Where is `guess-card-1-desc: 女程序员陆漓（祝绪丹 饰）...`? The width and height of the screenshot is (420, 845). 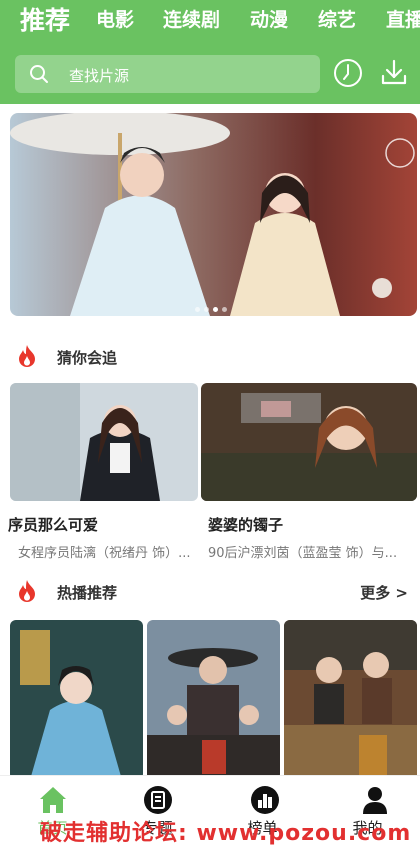 guess-card-1-desc: 女程序员陆漓（祝绪丹 饰）... is located at coordinates (104, 553).